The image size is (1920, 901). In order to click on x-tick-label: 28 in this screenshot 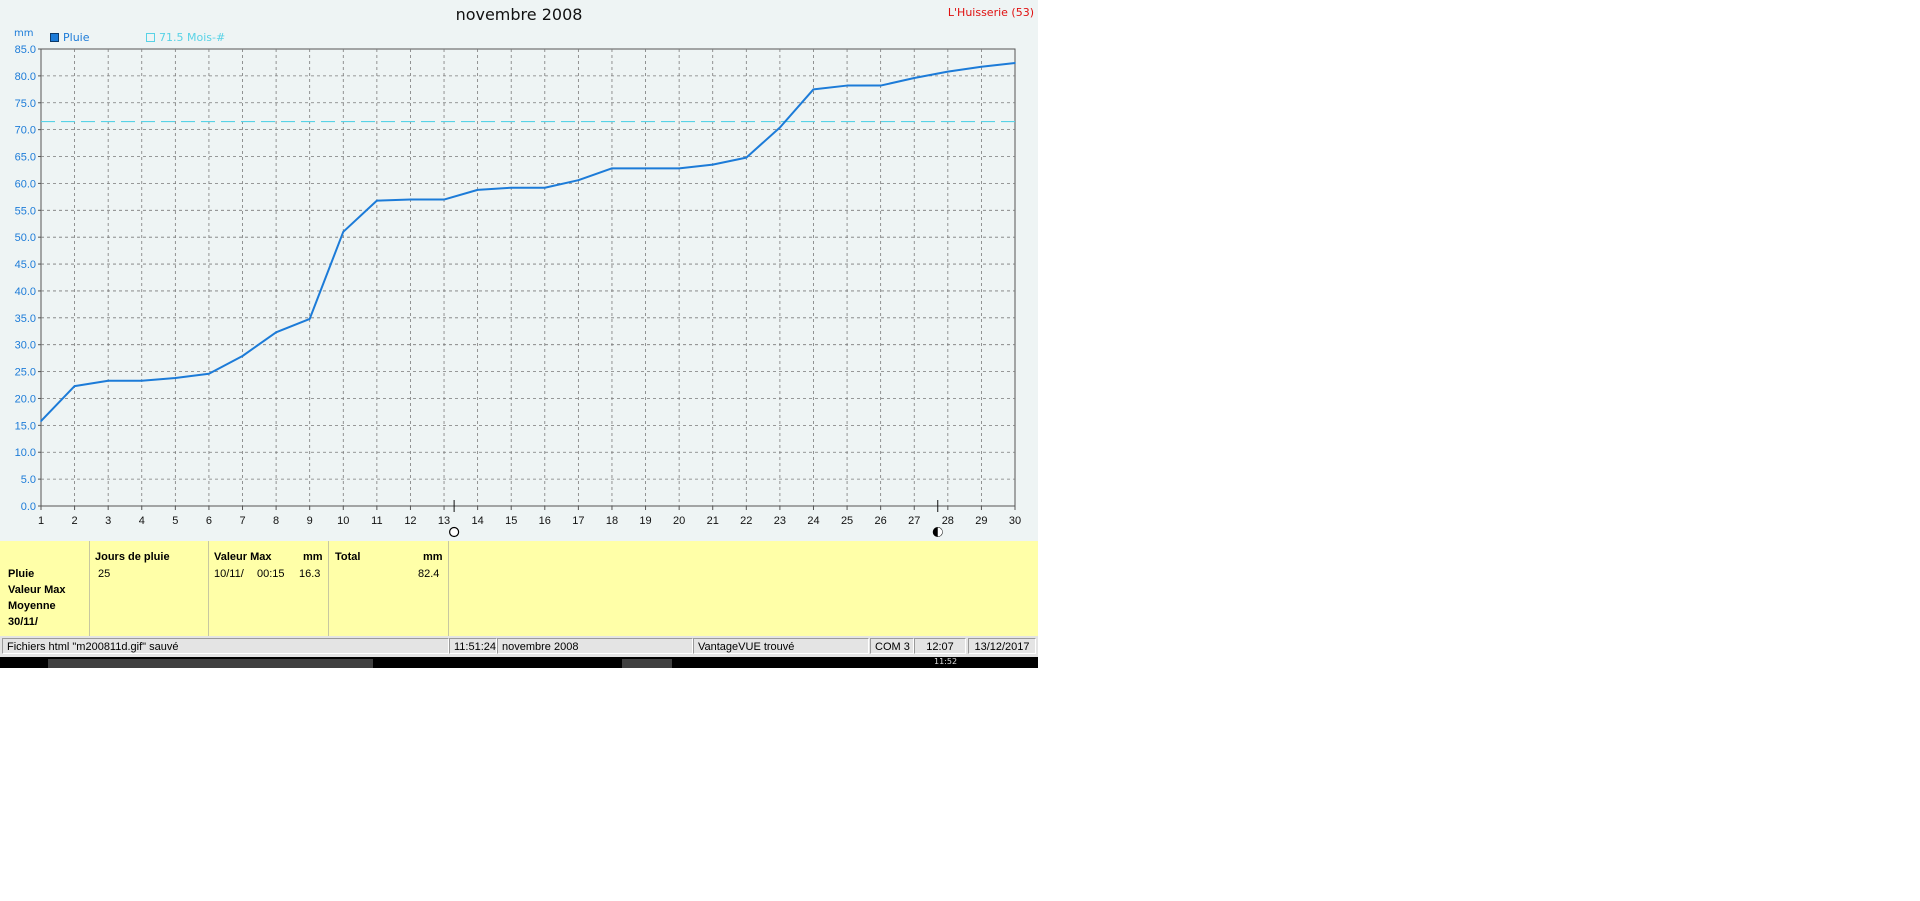, I will do `click(948, 521)`.